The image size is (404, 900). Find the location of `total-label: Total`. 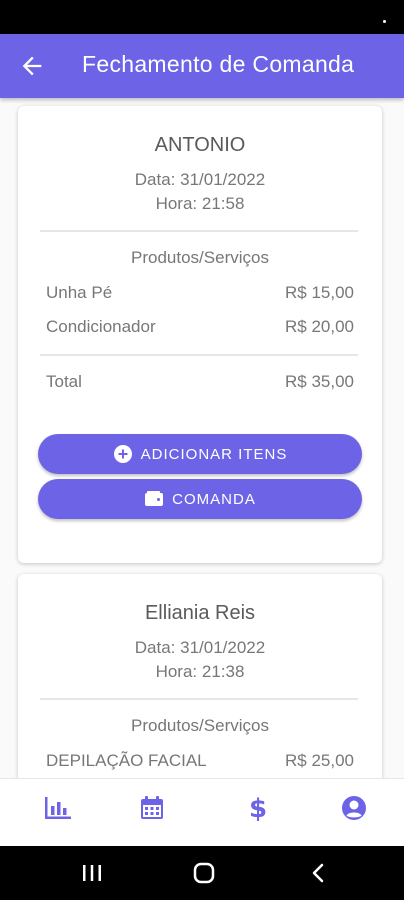

total-label: Total is located at coordinates (64, 381).